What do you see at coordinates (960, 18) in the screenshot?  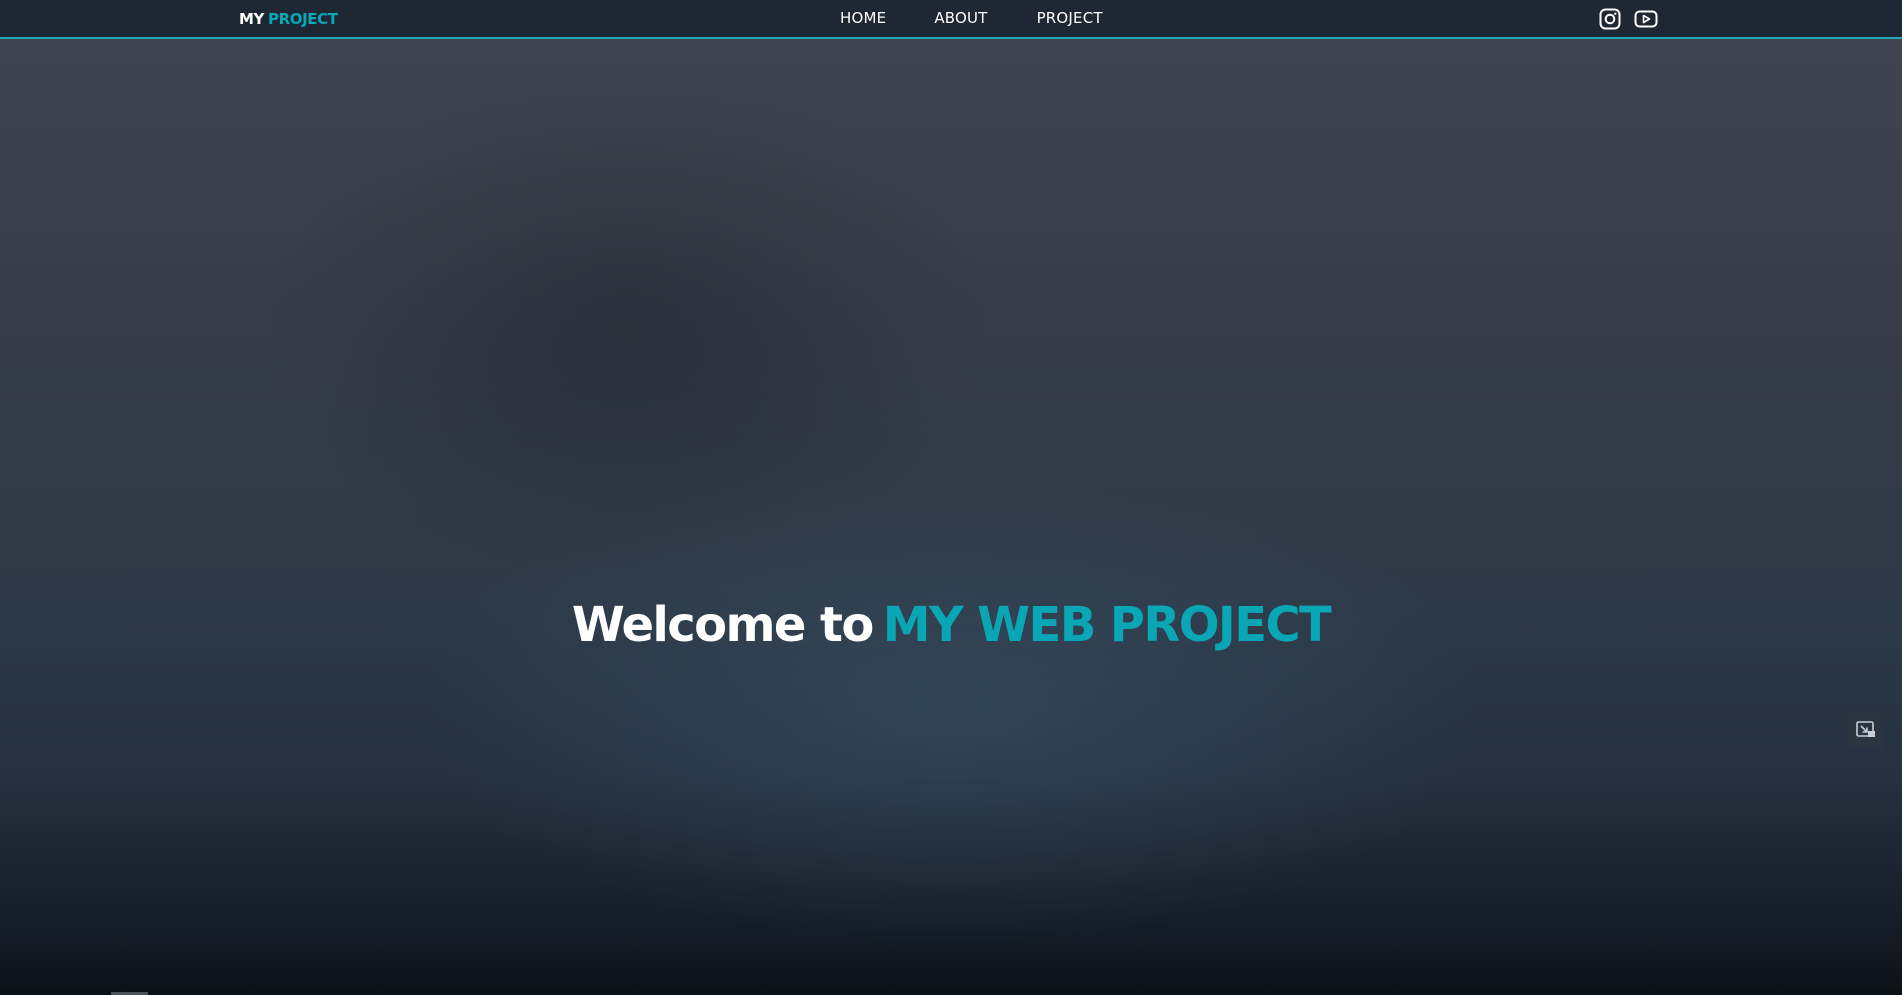 I see `nav-link-about: ABOUT` at bounding box center [960, 18].